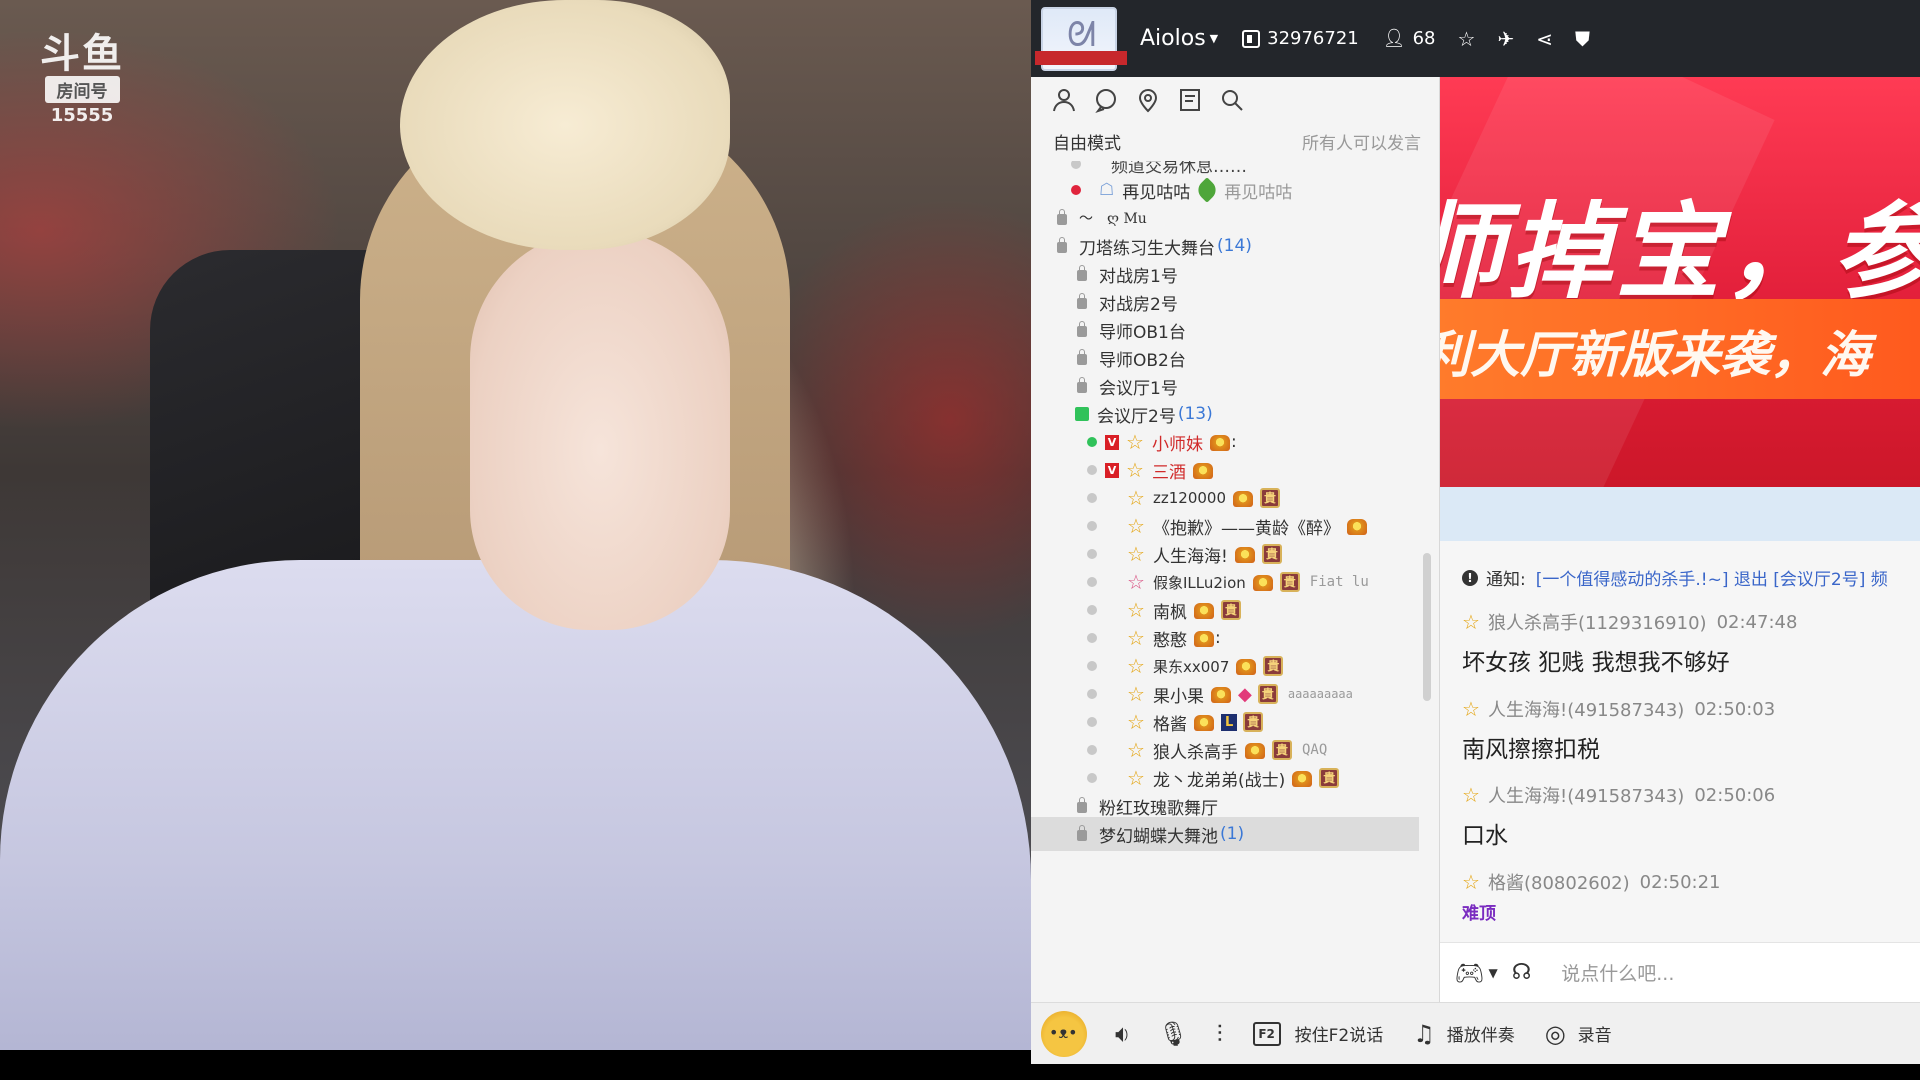 This screenshot has width=1920, height=1080. What do you see at coordinates (1470, 577) in the screenshot?
I see `info-icon: !` at bounding box center [1470, 577].